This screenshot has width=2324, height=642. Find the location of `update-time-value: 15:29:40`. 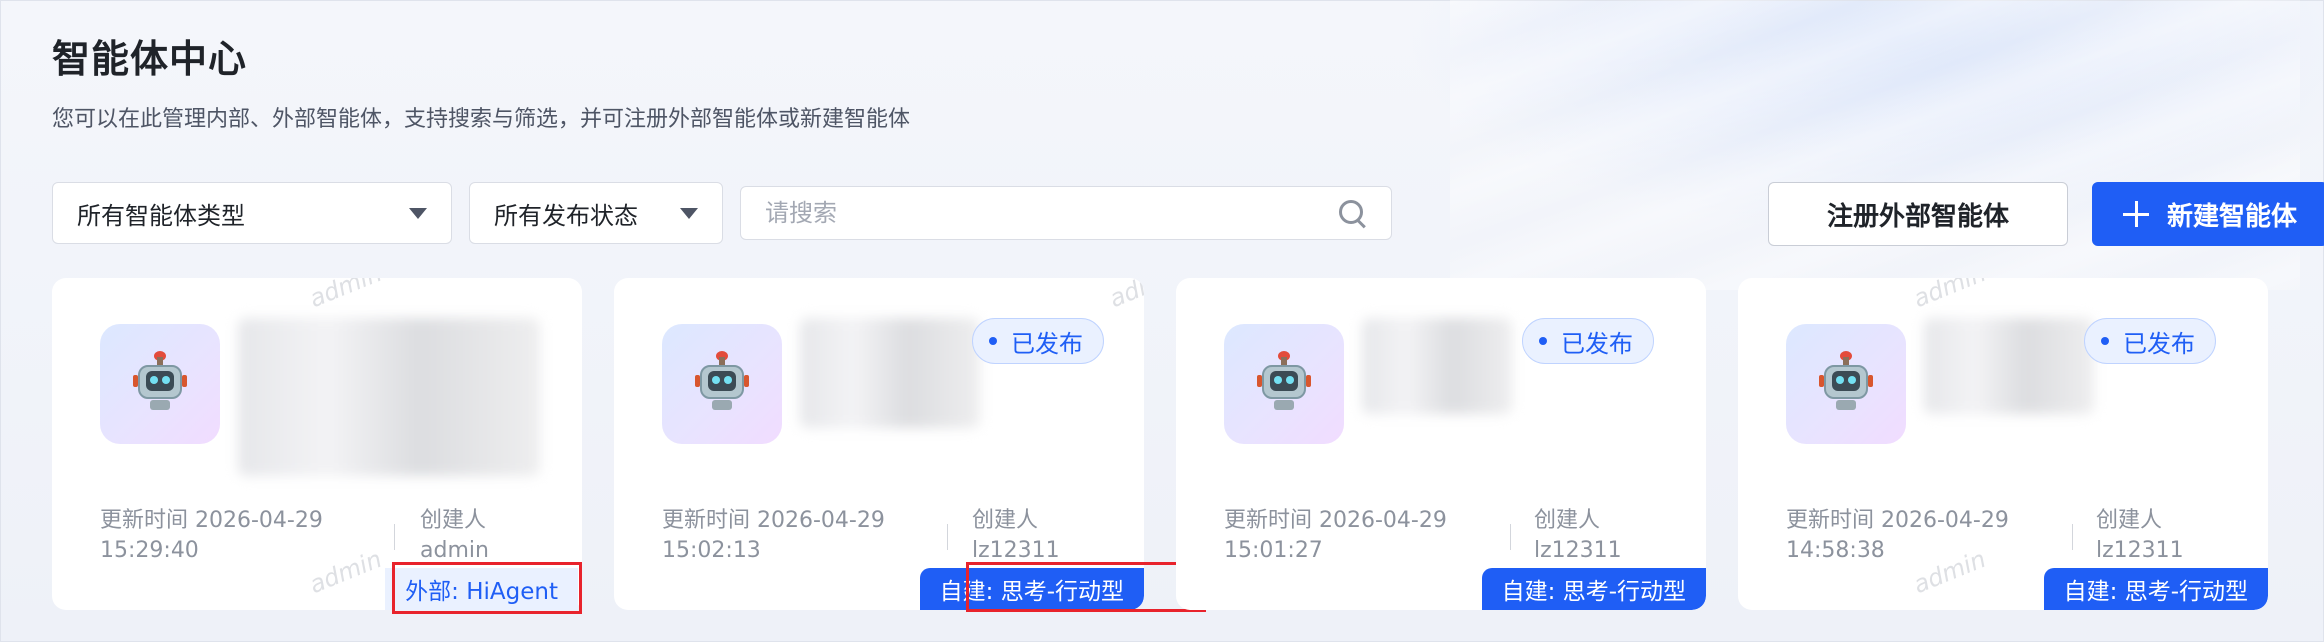

update-time-value: 15:29:40 is located at coordinates (149, 550).